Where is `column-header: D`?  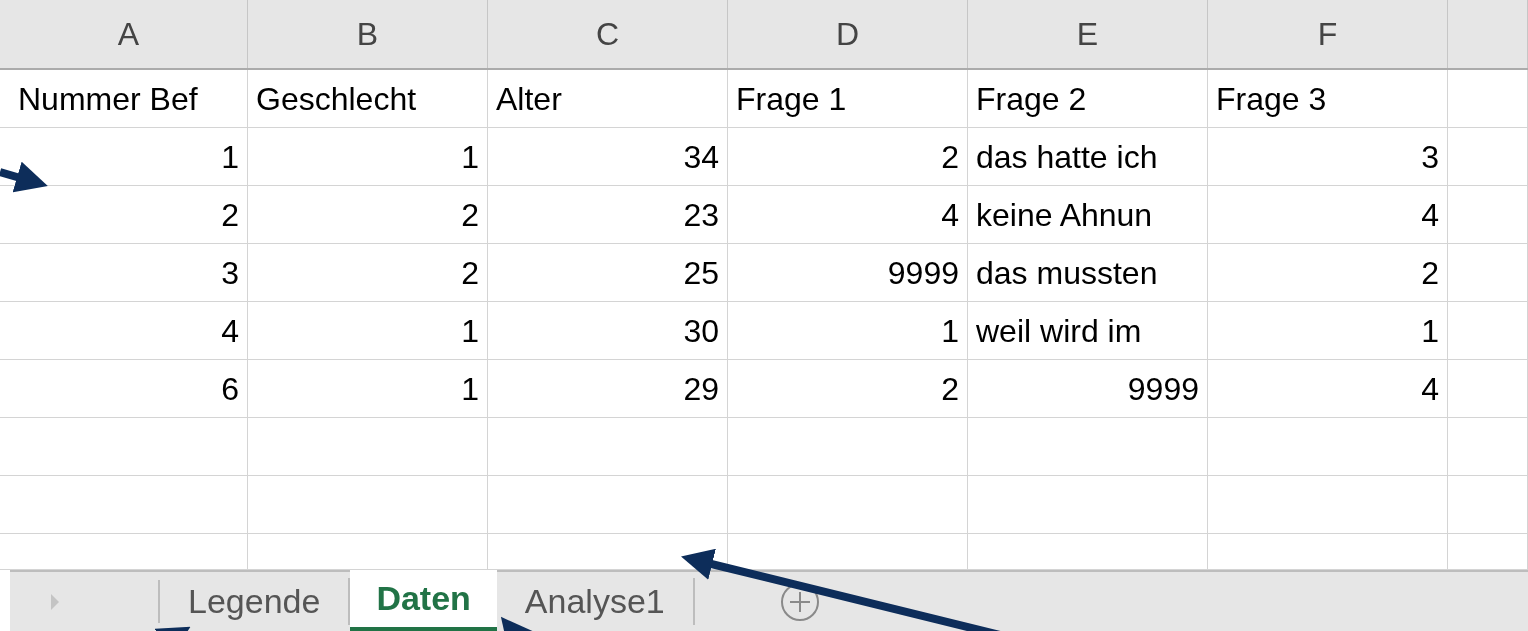
column-header: D is located at coordinates (848, 34).